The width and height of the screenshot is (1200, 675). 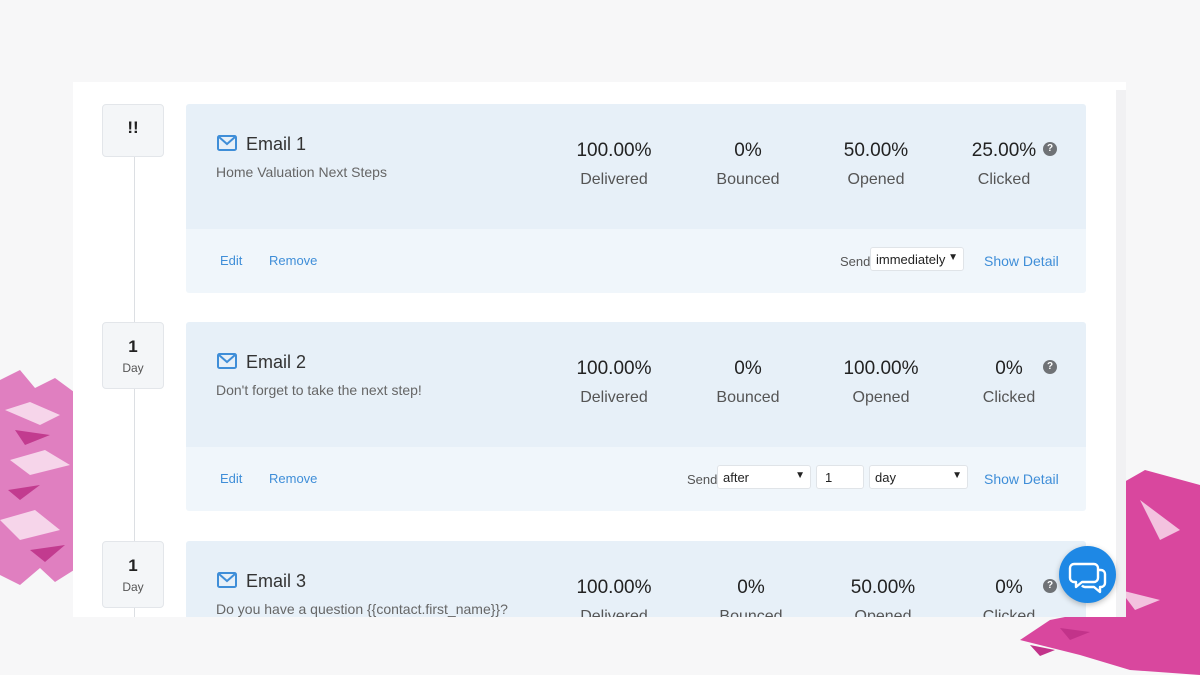 I want to click on email-subject: Home Valuation Next Steps, so click(x=301, y=172).